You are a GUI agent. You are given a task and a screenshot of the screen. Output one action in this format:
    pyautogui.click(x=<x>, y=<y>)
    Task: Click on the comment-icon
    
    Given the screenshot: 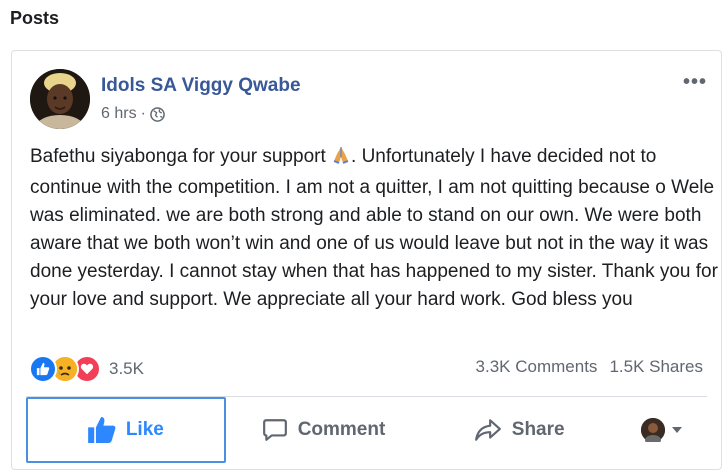 What is the action you would take?
    pyautogui.click(x=275, y=430)
    